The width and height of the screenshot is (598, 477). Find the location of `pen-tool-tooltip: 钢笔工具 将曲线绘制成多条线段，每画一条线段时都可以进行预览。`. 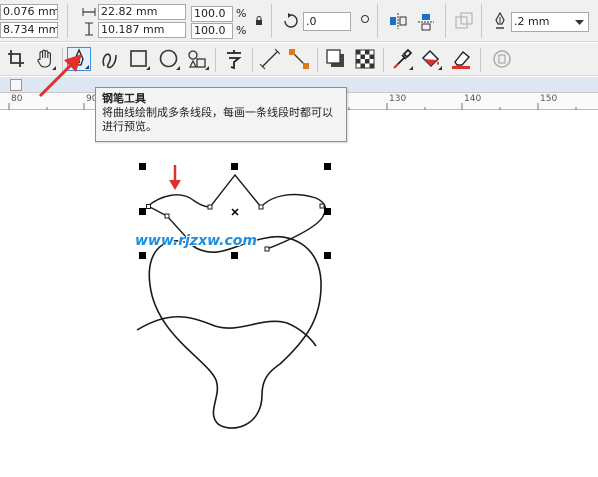

pen-tool-tooltip: 钢笔工具 将曲线绘制成多条线段，每画一条线段时都可以进行预览。 is located at coordinates (221, 114).